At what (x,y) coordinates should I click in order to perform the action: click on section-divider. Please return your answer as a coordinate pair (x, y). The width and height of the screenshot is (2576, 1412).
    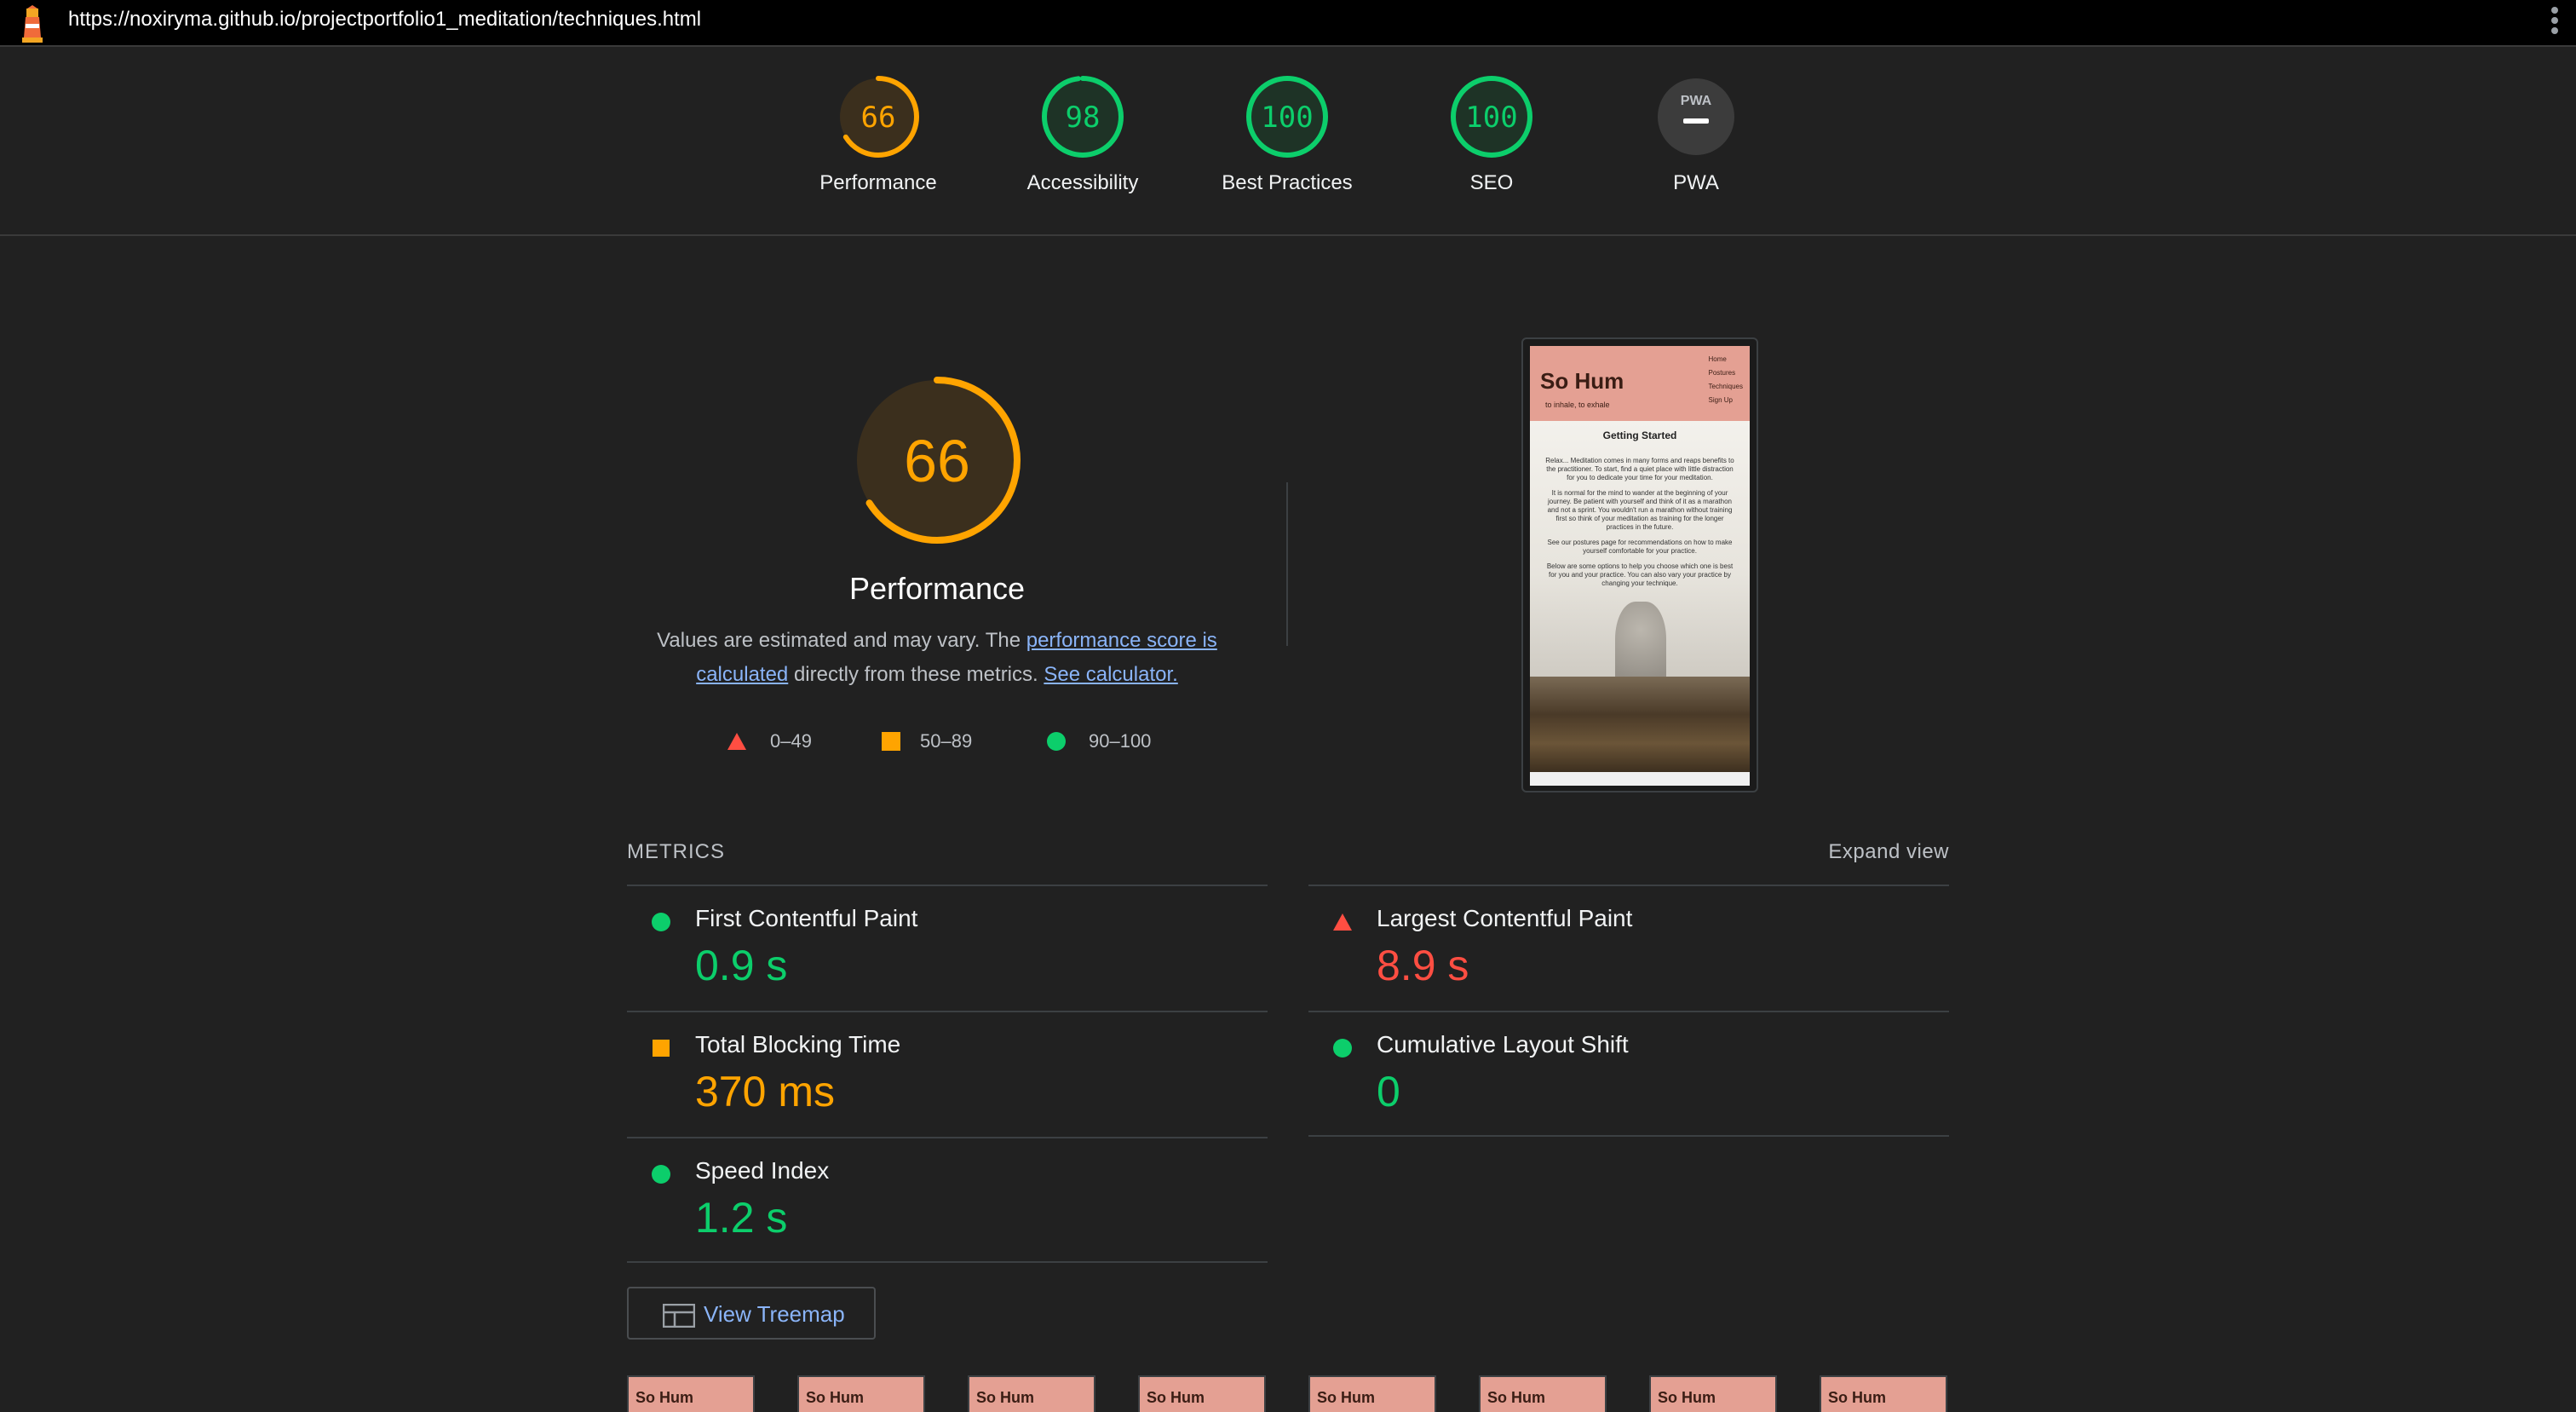
    Looking at the image, I should click on (1287, 564).